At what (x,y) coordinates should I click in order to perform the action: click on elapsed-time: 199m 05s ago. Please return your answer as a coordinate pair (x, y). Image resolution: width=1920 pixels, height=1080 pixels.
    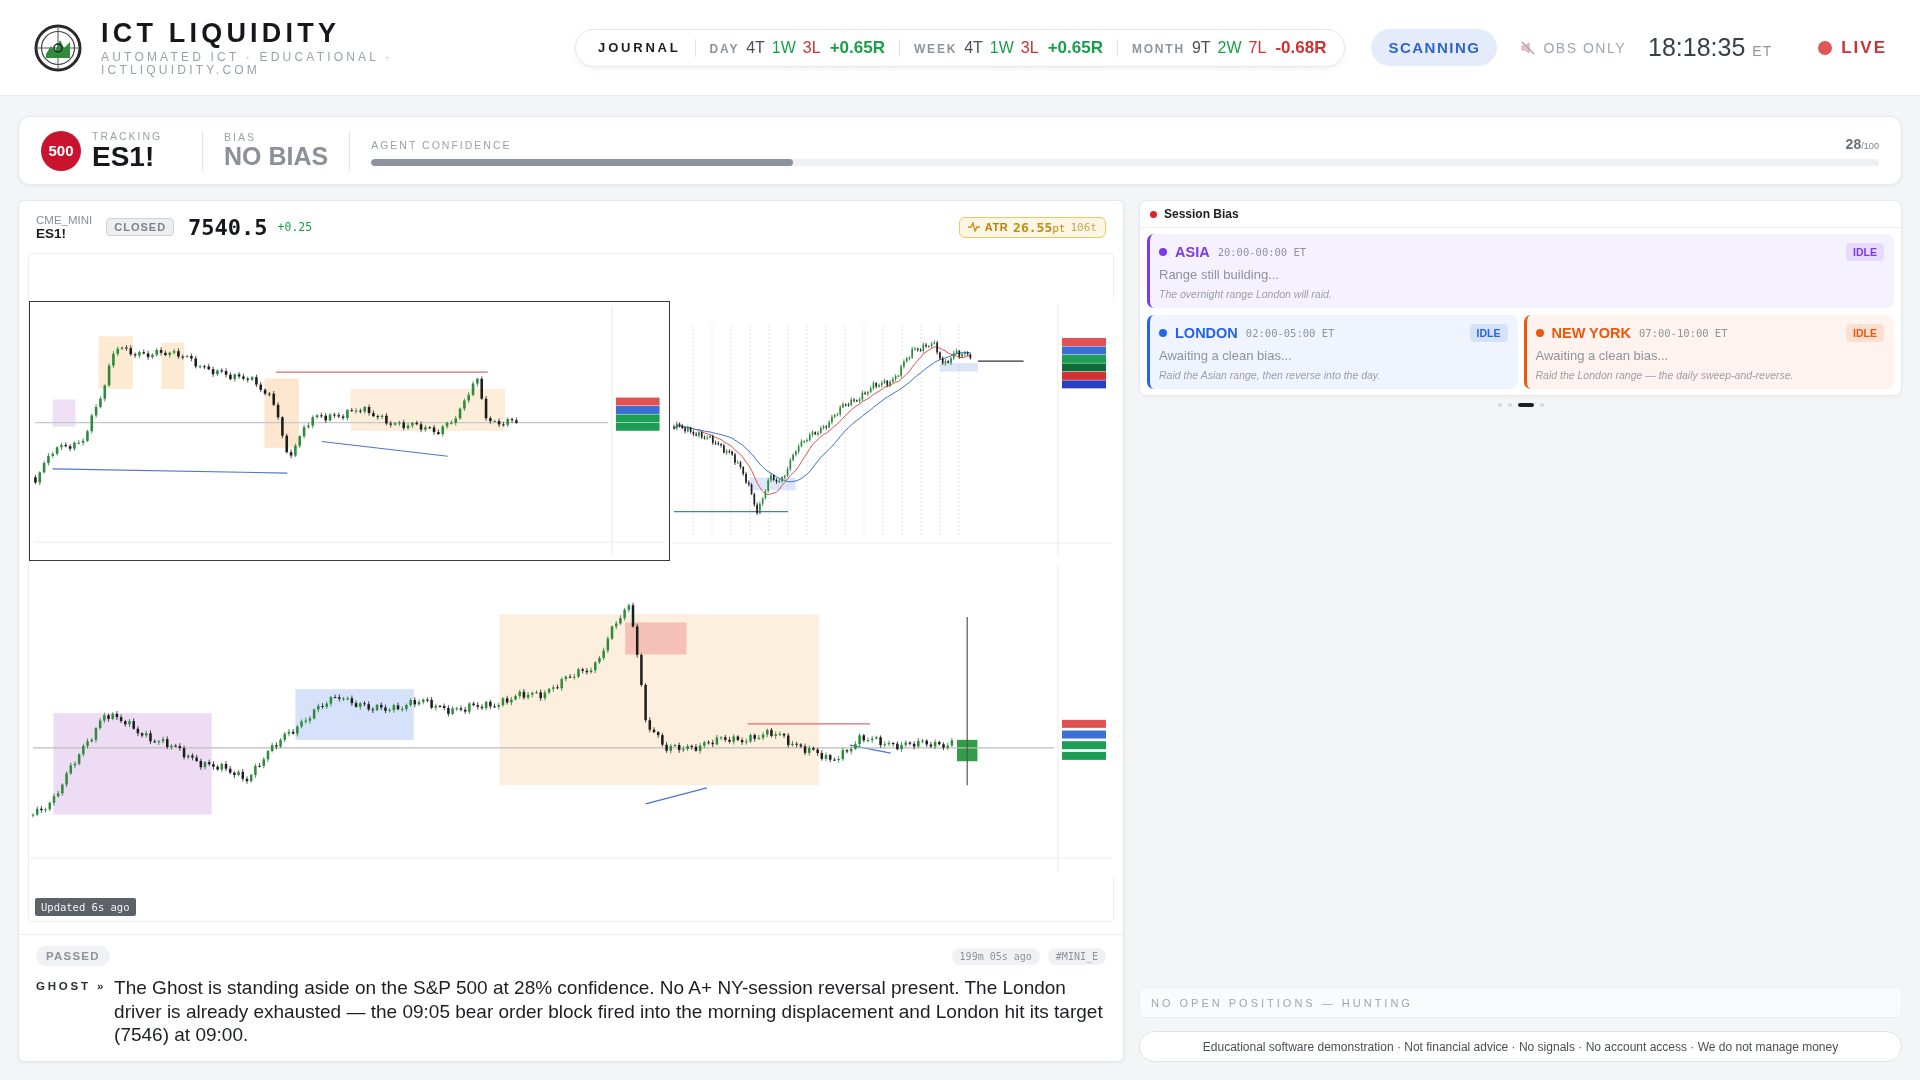
    Looking at the image, I should click on (995, 956).